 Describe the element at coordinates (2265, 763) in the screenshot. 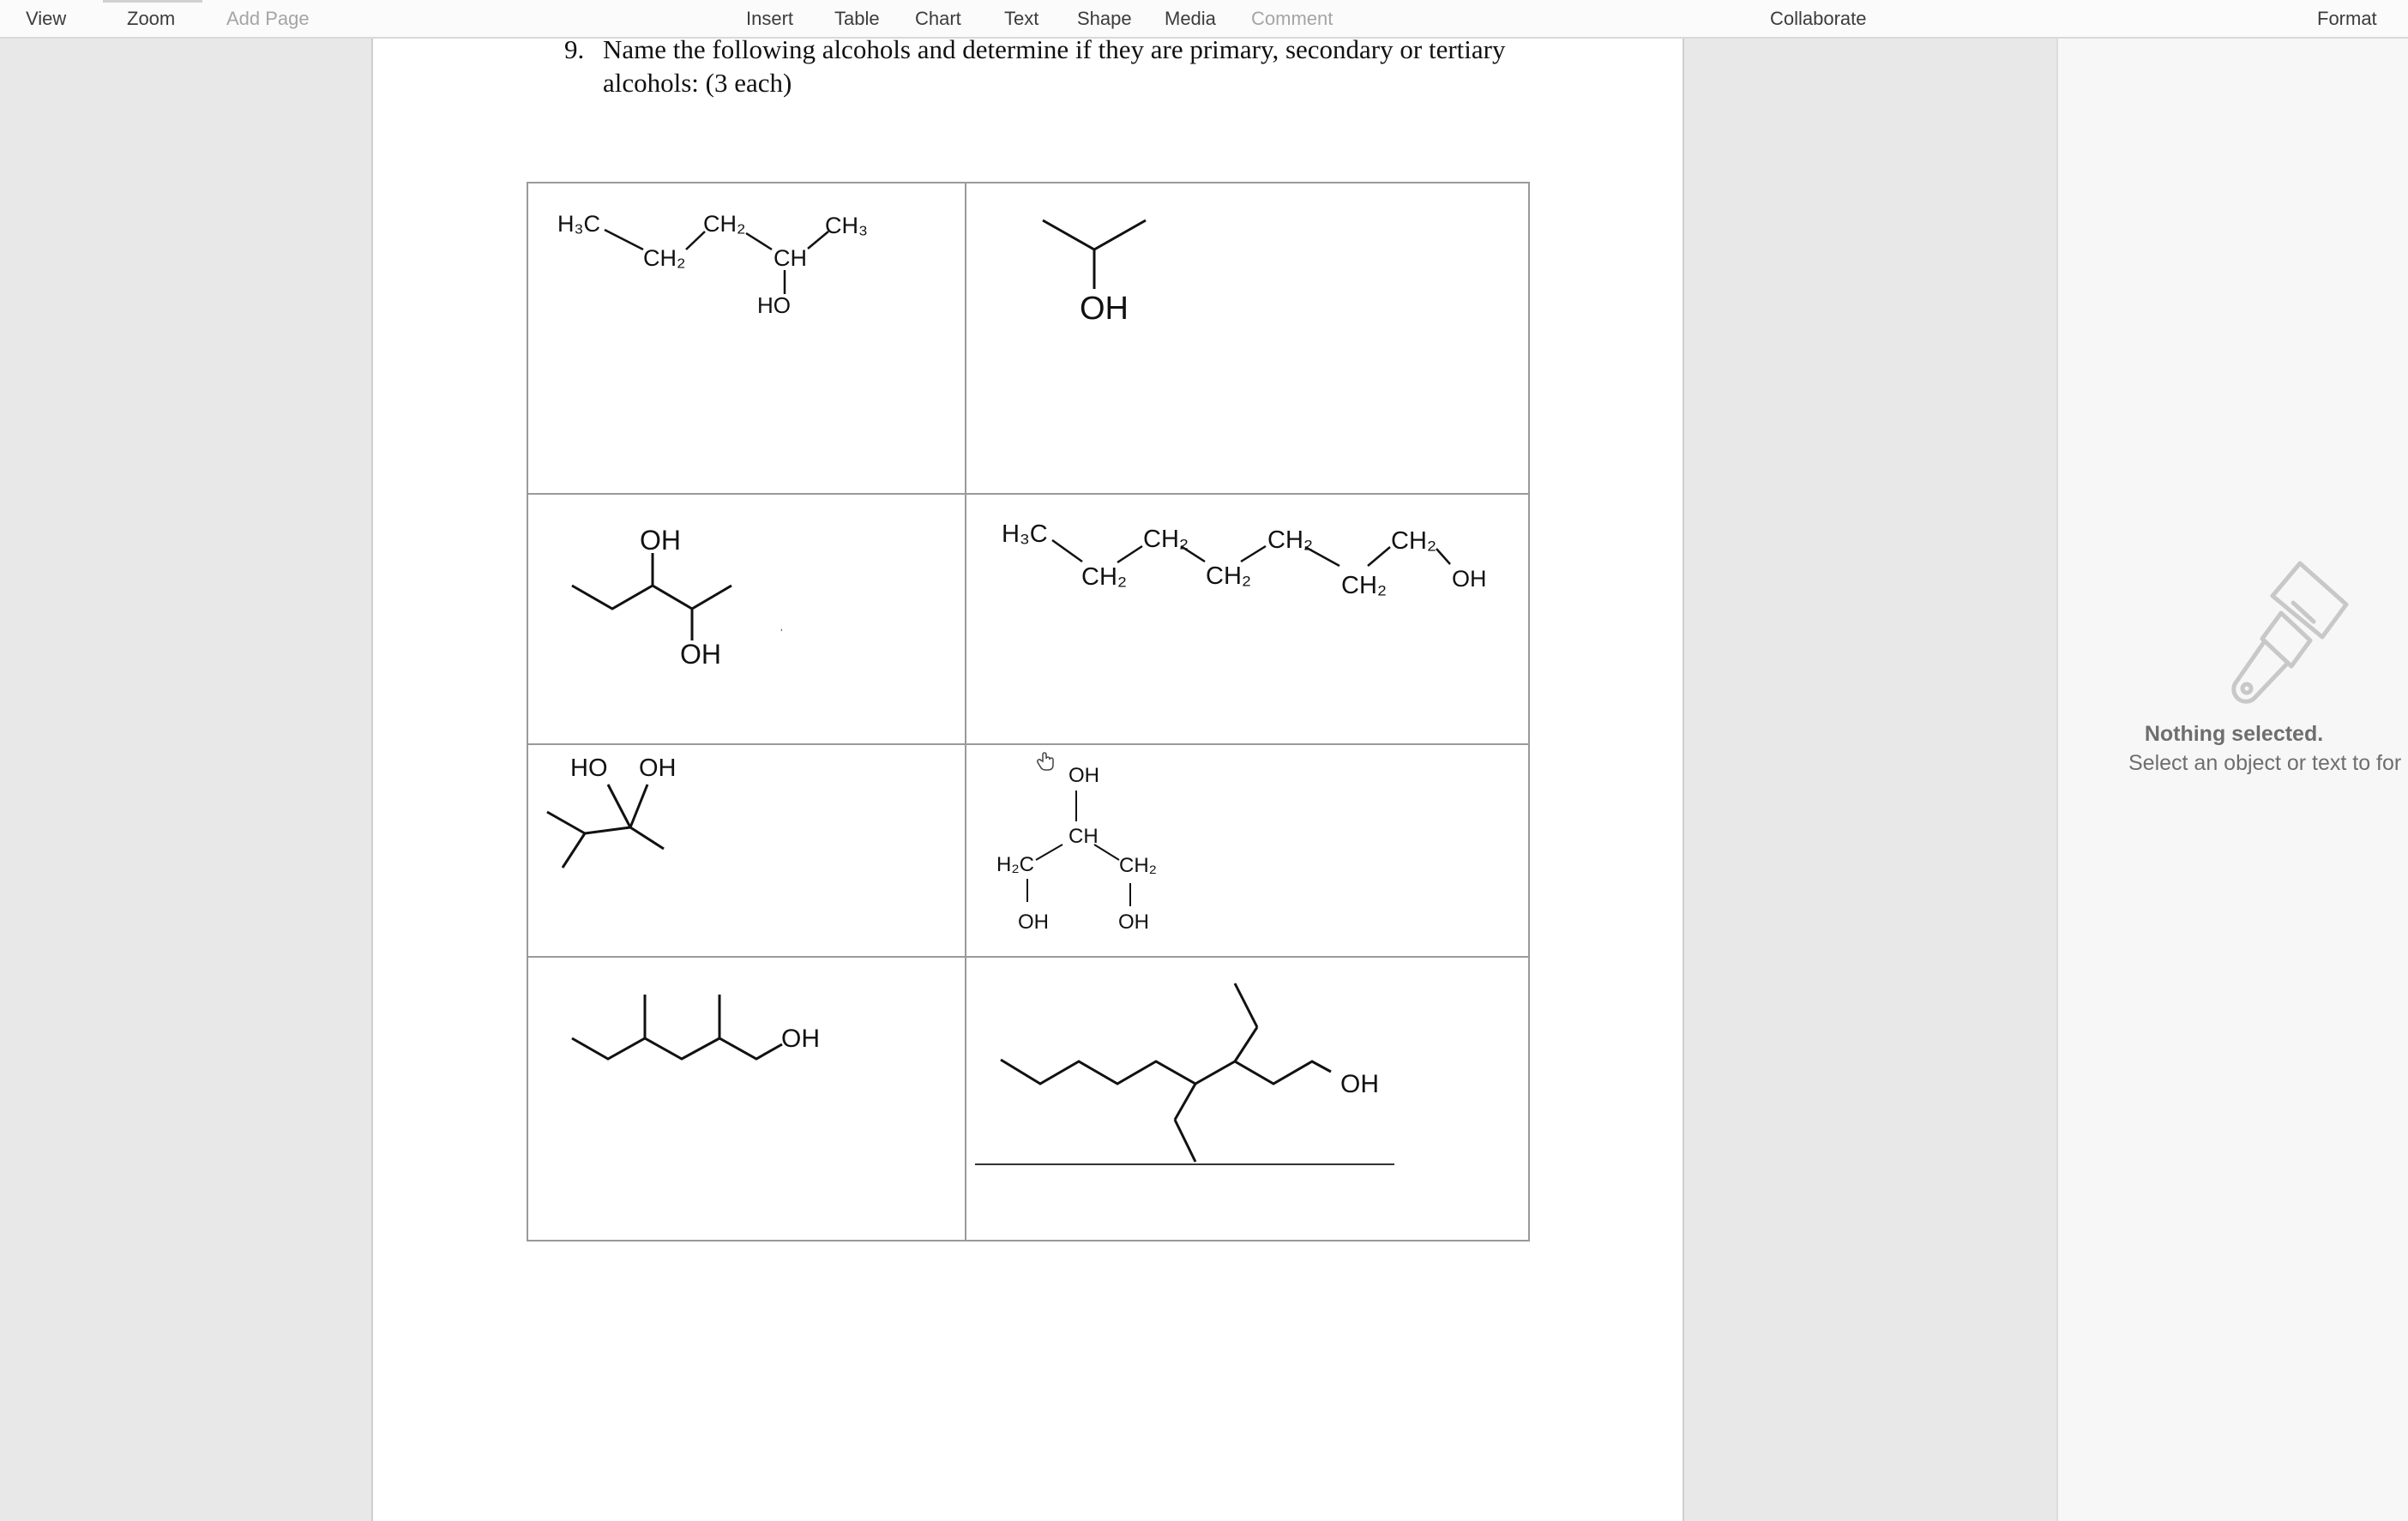

I see `inspector-hint: Select an object or text to for` at that location.